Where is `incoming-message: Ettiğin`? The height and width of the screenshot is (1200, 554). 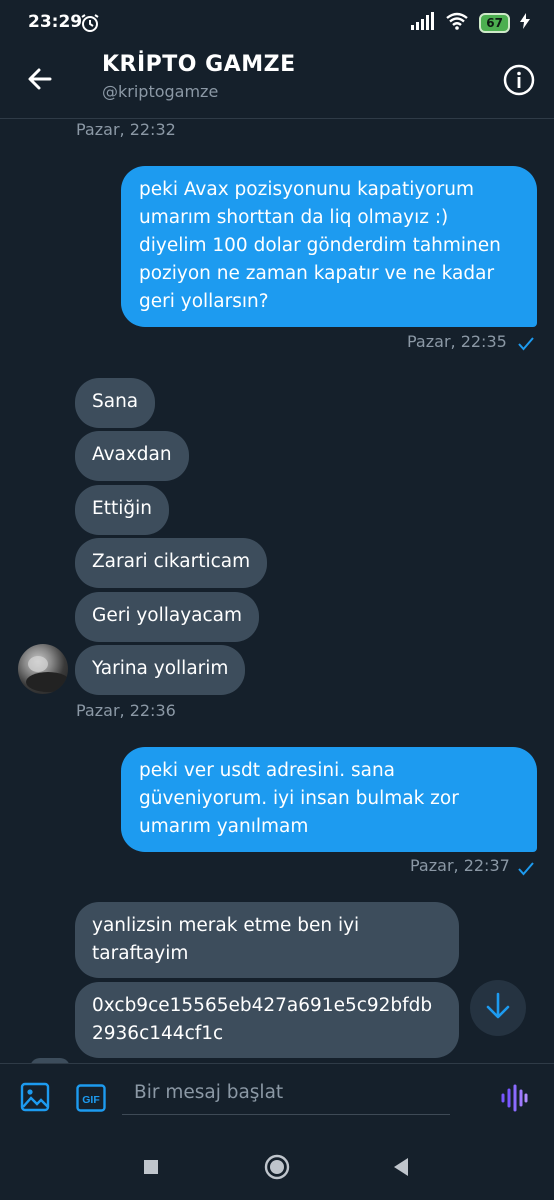
incoming-message: Ettiğin is located at coordinates (122, 510).